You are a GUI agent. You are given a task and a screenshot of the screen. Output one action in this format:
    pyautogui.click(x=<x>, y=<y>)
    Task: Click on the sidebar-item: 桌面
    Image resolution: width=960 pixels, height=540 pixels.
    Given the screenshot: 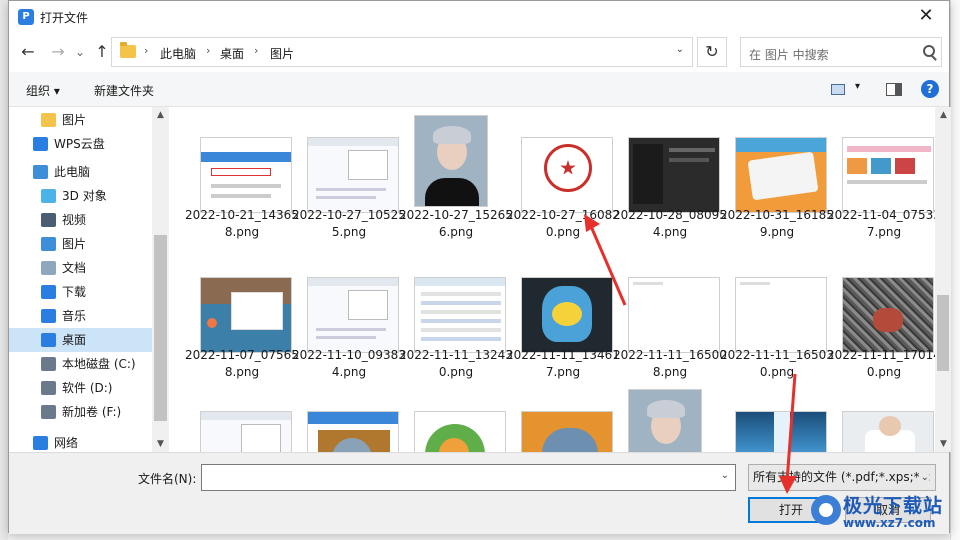 What is the action you would take?
    pyautogui.click(x=80, y=340)
    